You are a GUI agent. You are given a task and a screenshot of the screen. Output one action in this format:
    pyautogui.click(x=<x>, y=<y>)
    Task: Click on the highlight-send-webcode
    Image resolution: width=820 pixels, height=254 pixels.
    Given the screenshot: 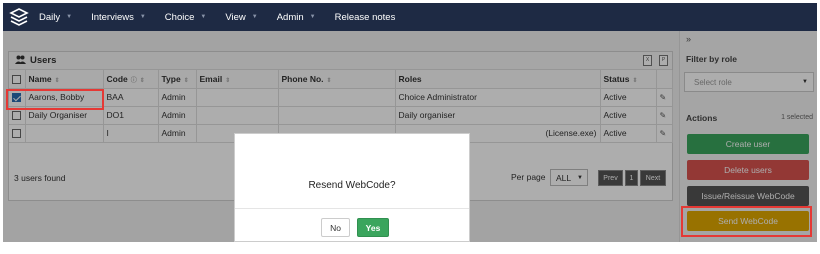 What is the action you would take?
    pyautogui.click(x=746, y=221)
    